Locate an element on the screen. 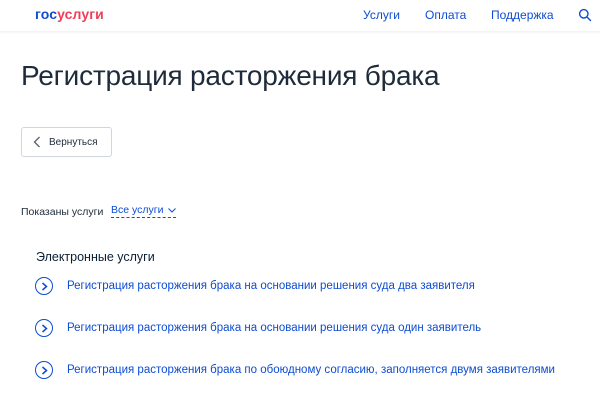 The width and height of the screenshot is (600, 400). services-filter-dropdown: Все услуги is located at coordinates (144, 211).